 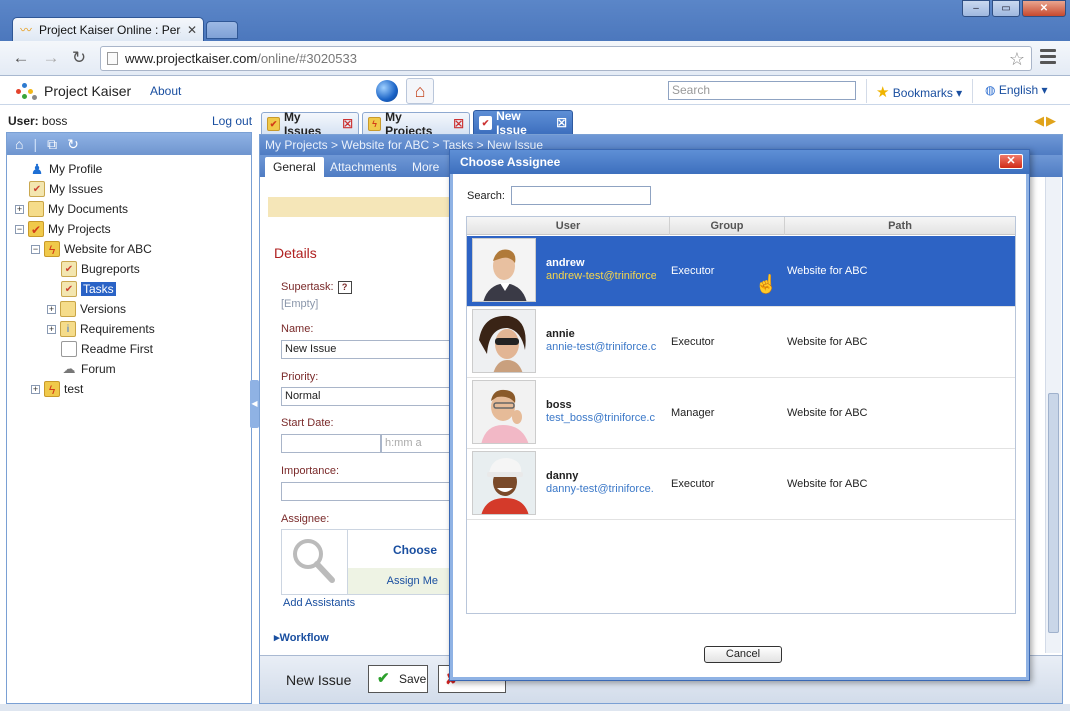 I want to click on forward-arrow-icon: →, so click(x=51, y=58).